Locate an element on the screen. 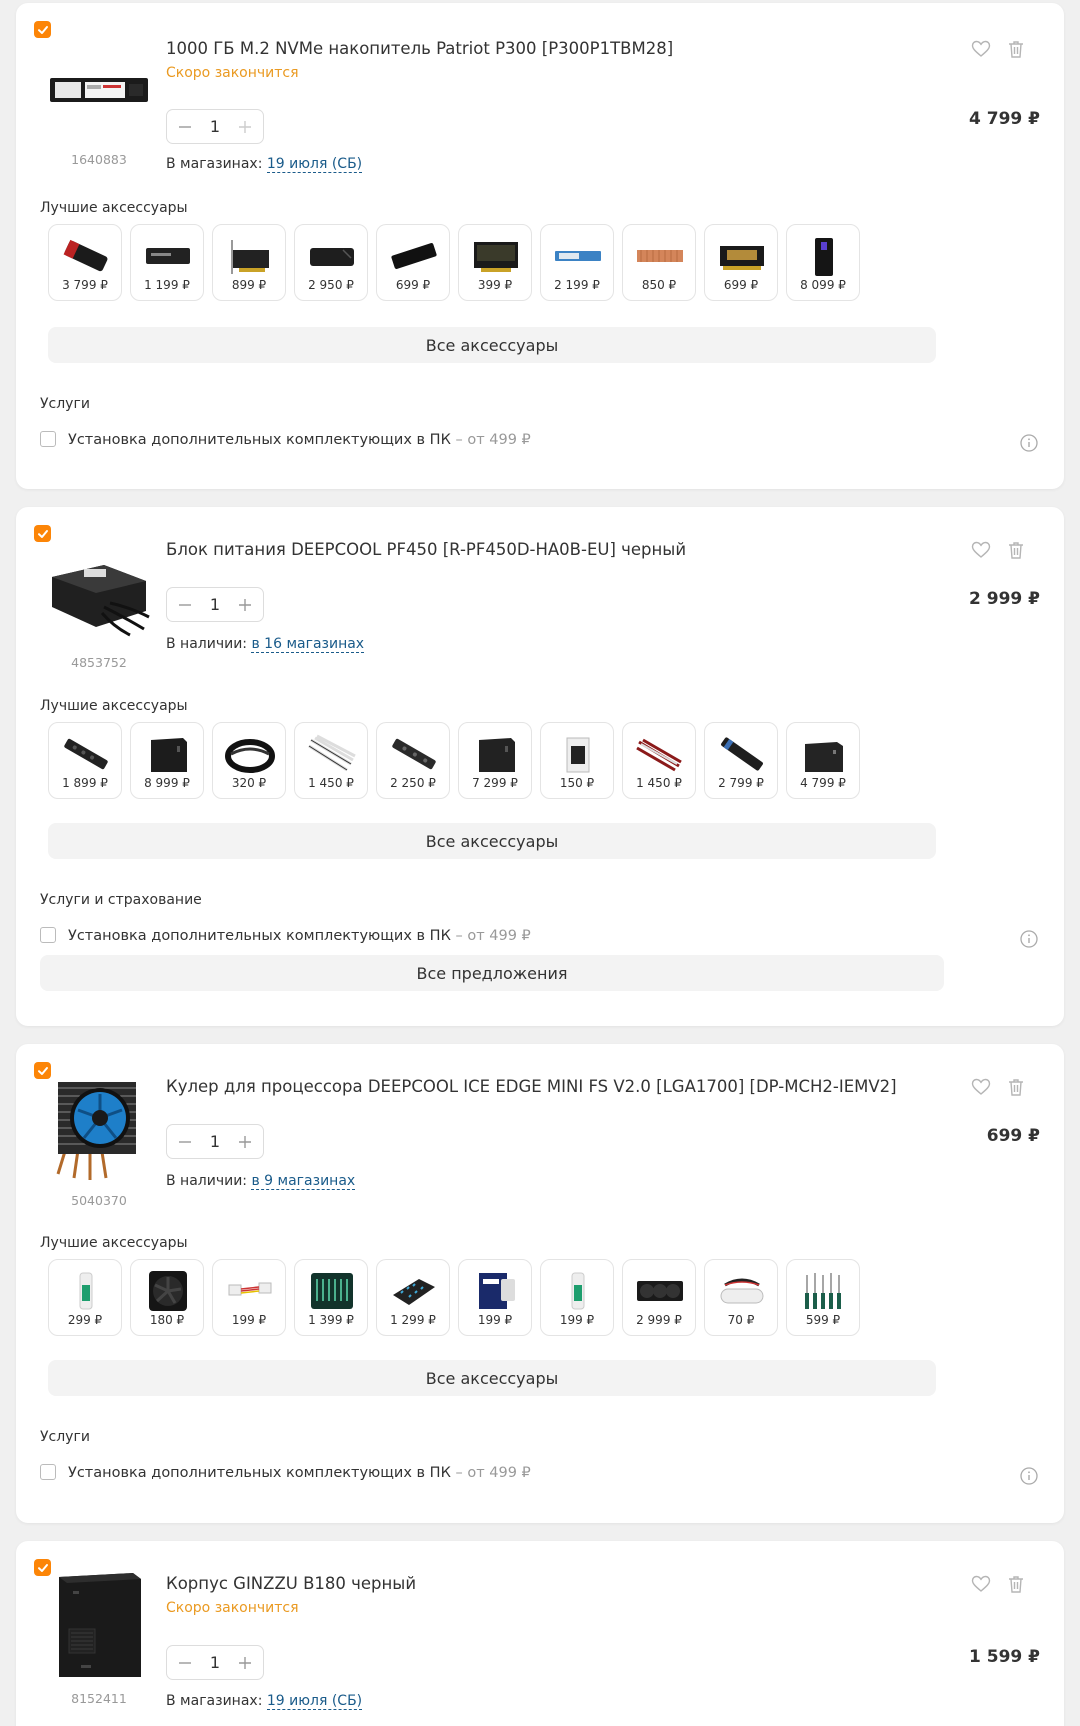 This screenshot has width=1080, height=1726. accessory-card: 4 799 ₽ is located at coordinates (823, 760).